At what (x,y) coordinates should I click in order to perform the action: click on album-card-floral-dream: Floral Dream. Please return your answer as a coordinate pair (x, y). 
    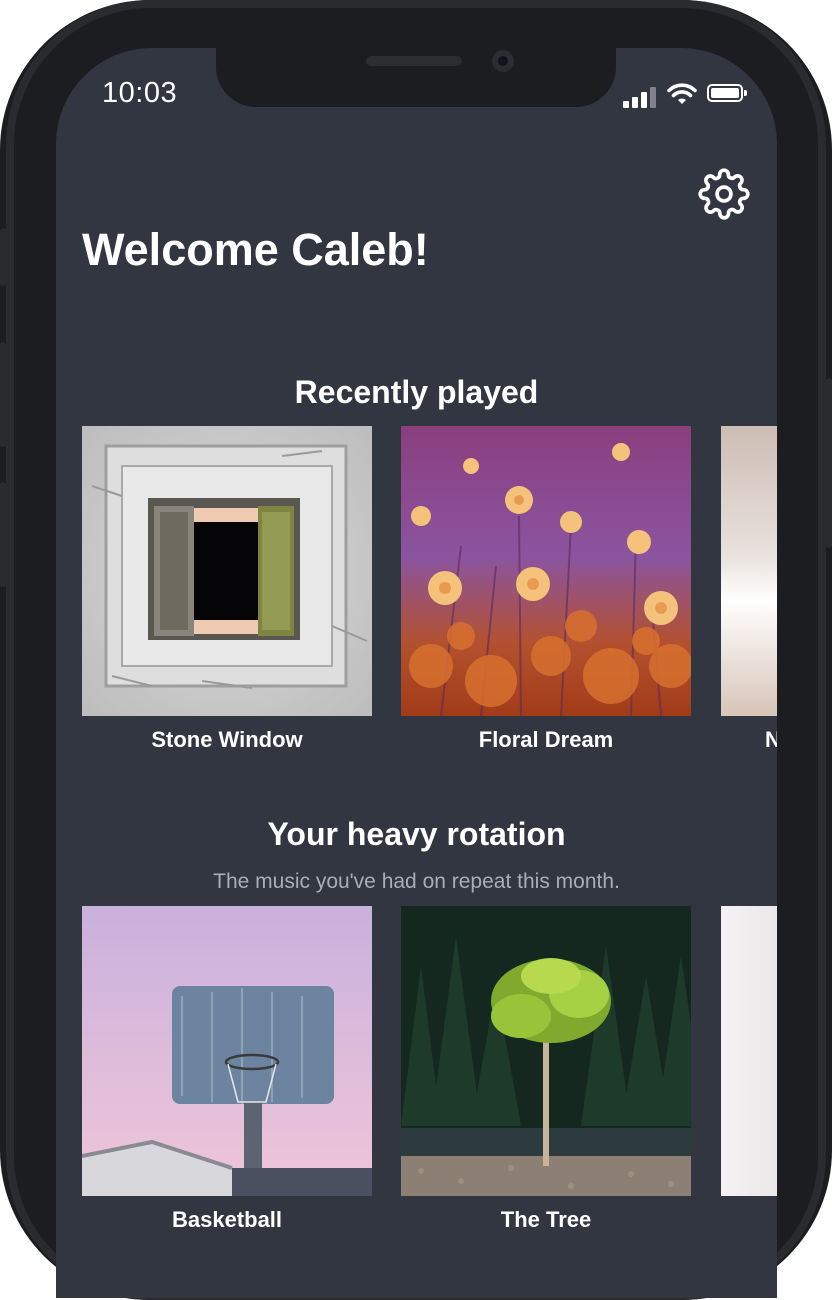
    Looking at the image, I should click on (546, 589).